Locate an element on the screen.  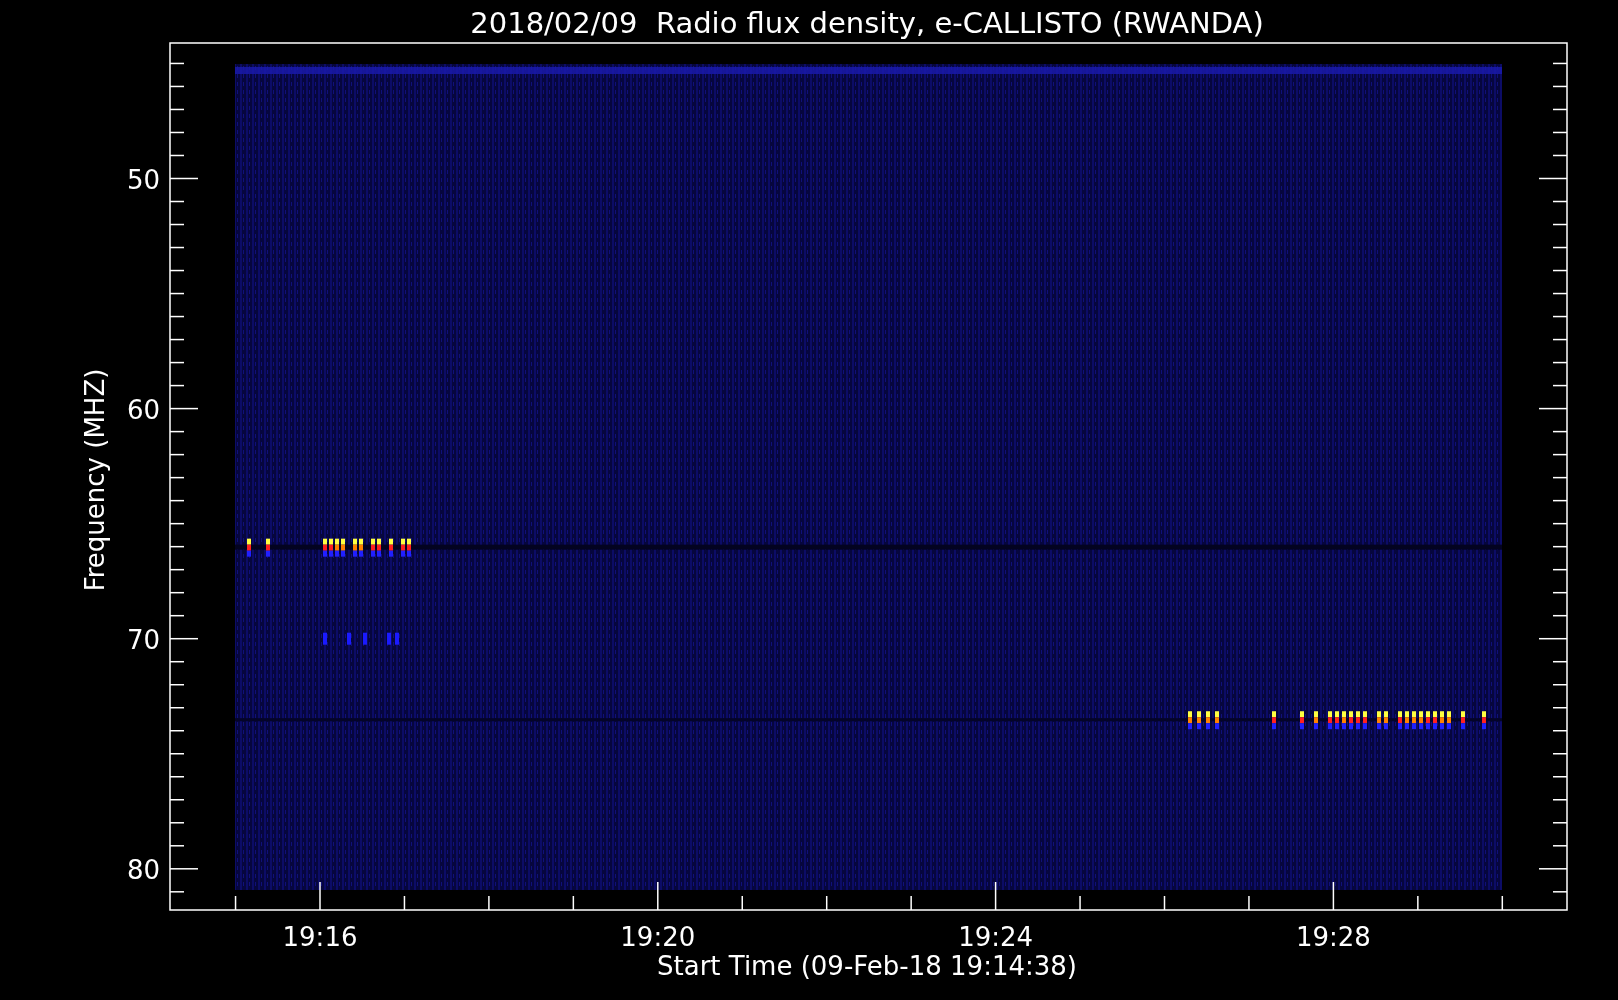
x-tick-label: 19:16 is located at coordinates (320, 937).